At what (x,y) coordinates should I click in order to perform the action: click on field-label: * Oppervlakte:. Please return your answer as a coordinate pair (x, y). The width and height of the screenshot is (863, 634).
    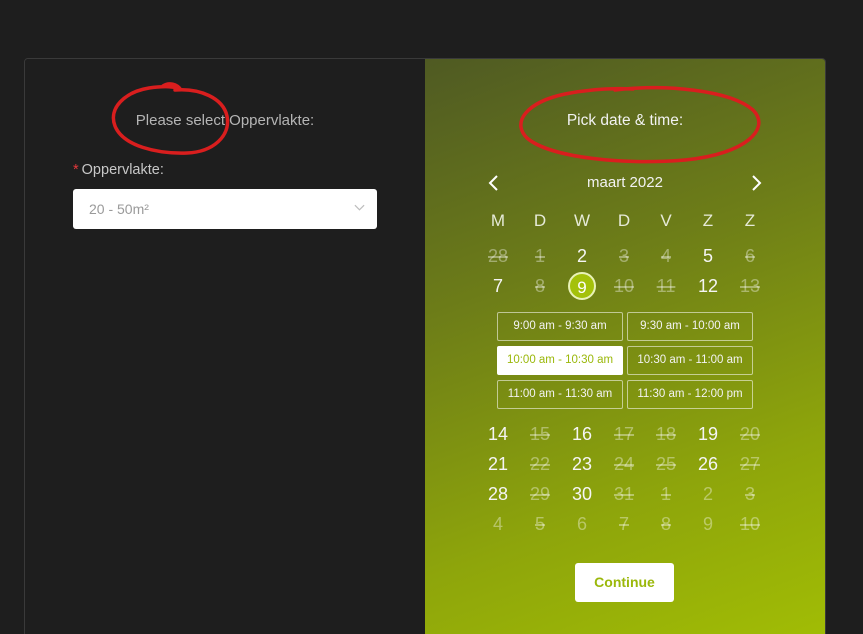
    Looking at the image, I should click on (118, 170).